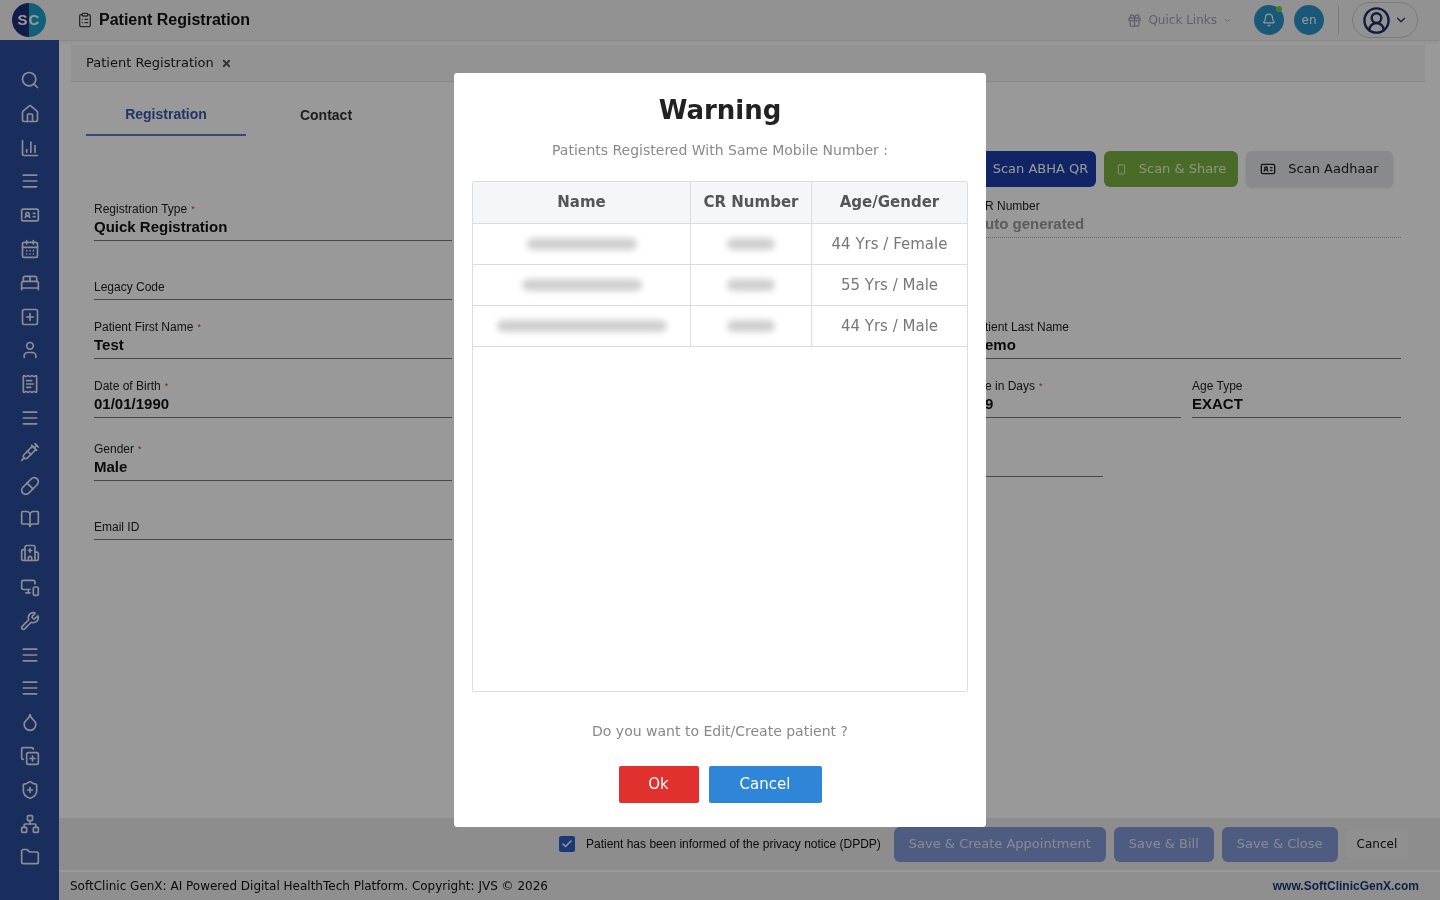  Describe the element at coordinates (29, 857) in the screenshot. I see `folder-icon` at that location.